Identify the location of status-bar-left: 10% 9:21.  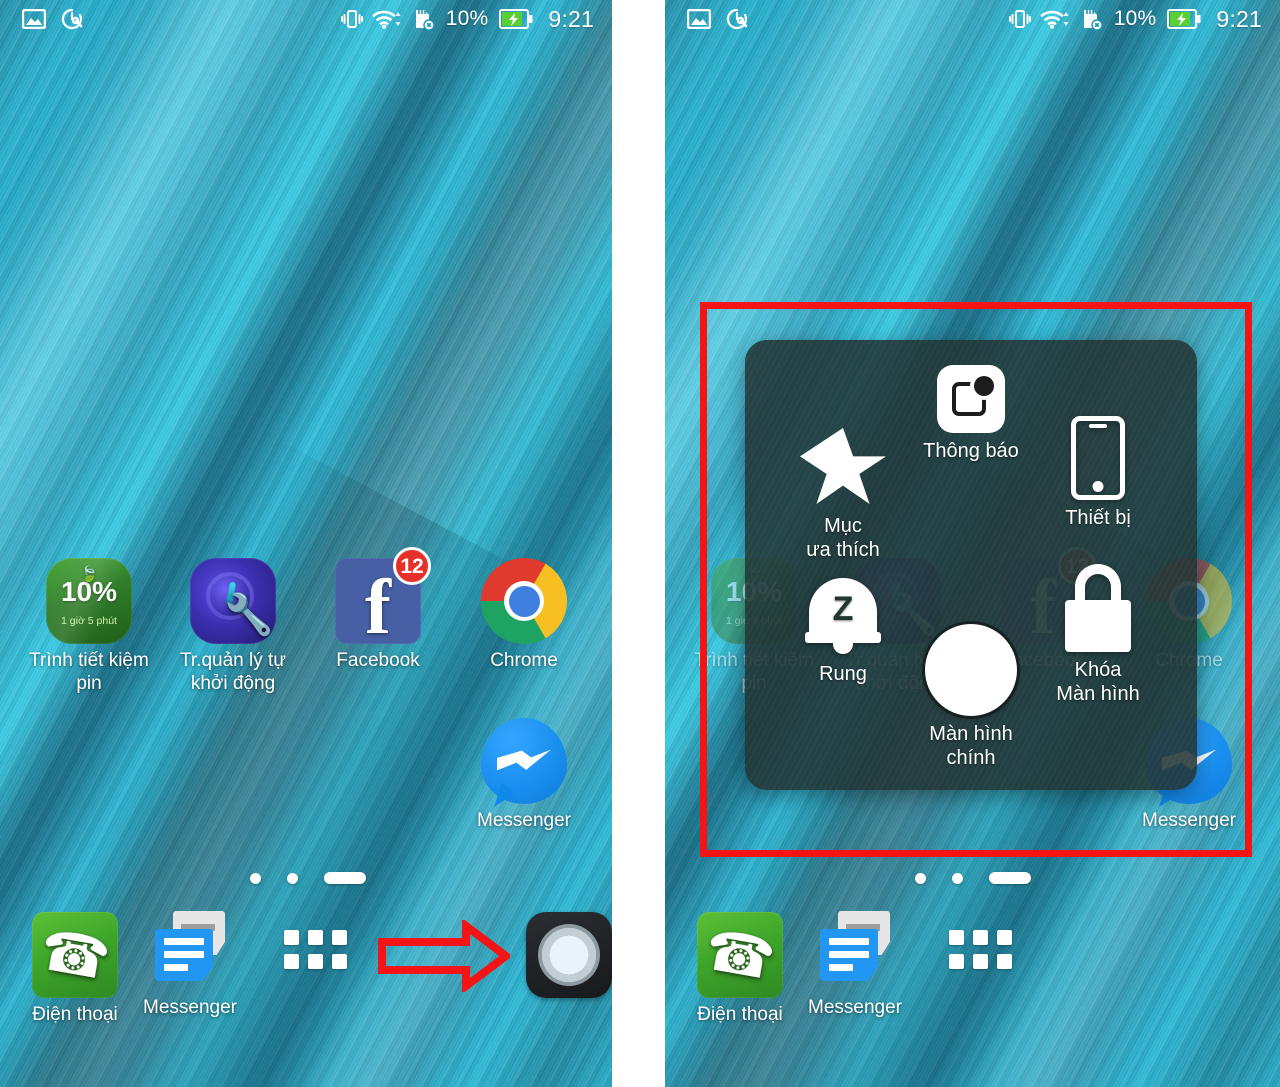
(306, 19).